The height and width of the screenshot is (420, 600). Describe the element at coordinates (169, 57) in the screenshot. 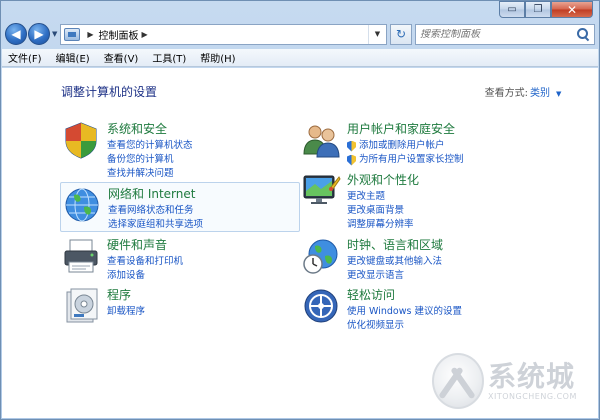

I see `menu-tools: 工具(T)` at that location.